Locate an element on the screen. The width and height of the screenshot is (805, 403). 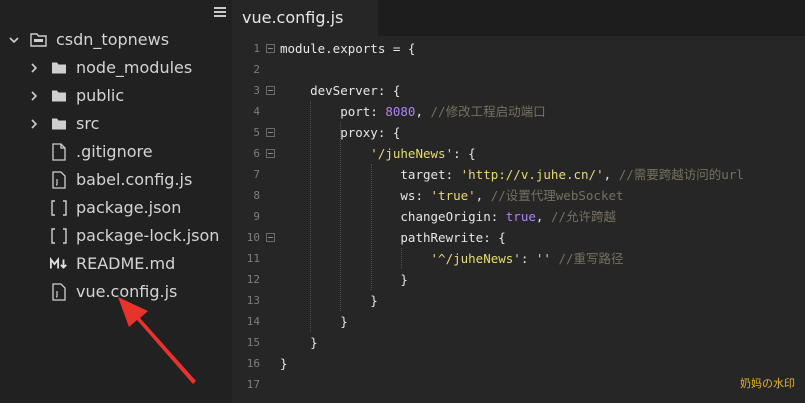
code-line: 17 is located at coordinates (518, 384).